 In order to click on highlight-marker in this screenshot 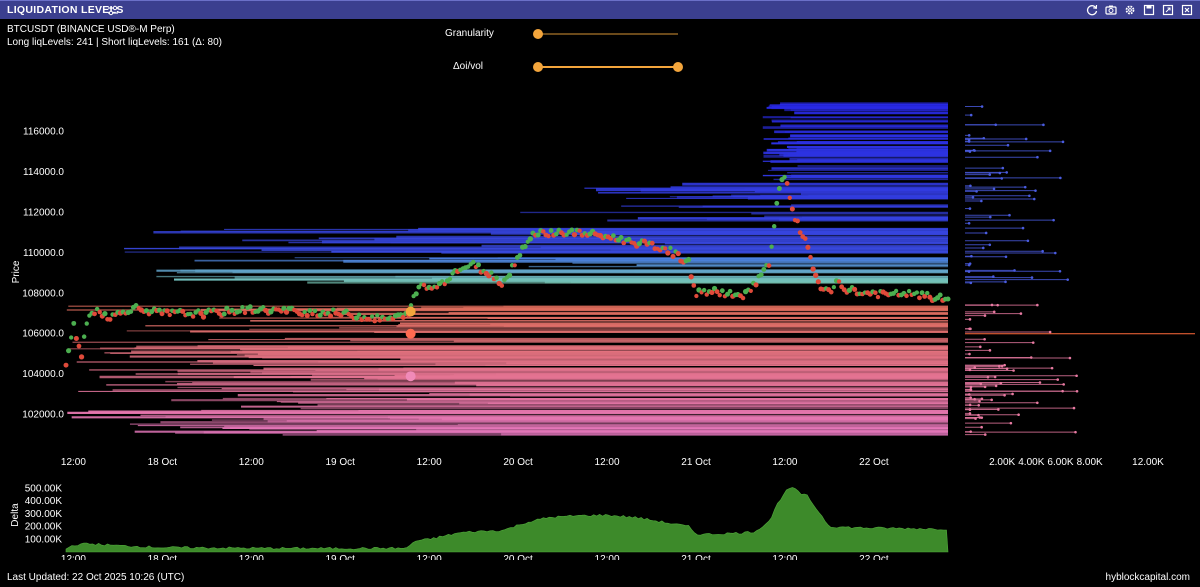, I will do `click(410, 376)`.